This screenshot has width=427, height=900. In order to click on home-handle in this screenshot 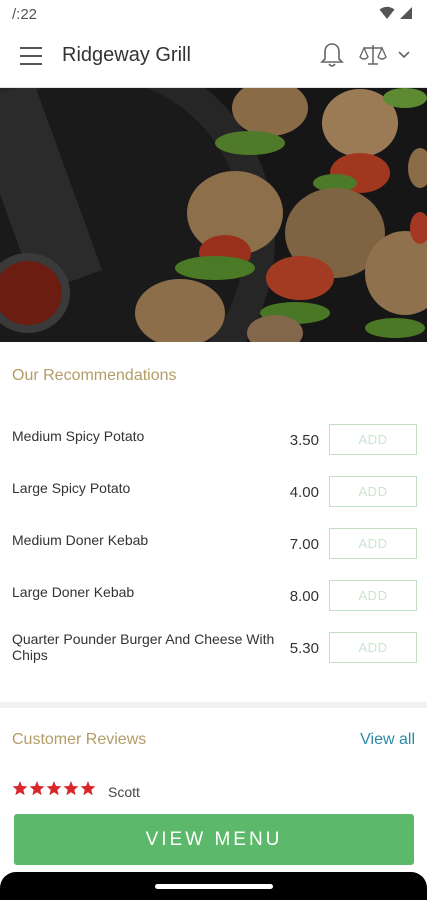, I will do `click(214, 886)`.